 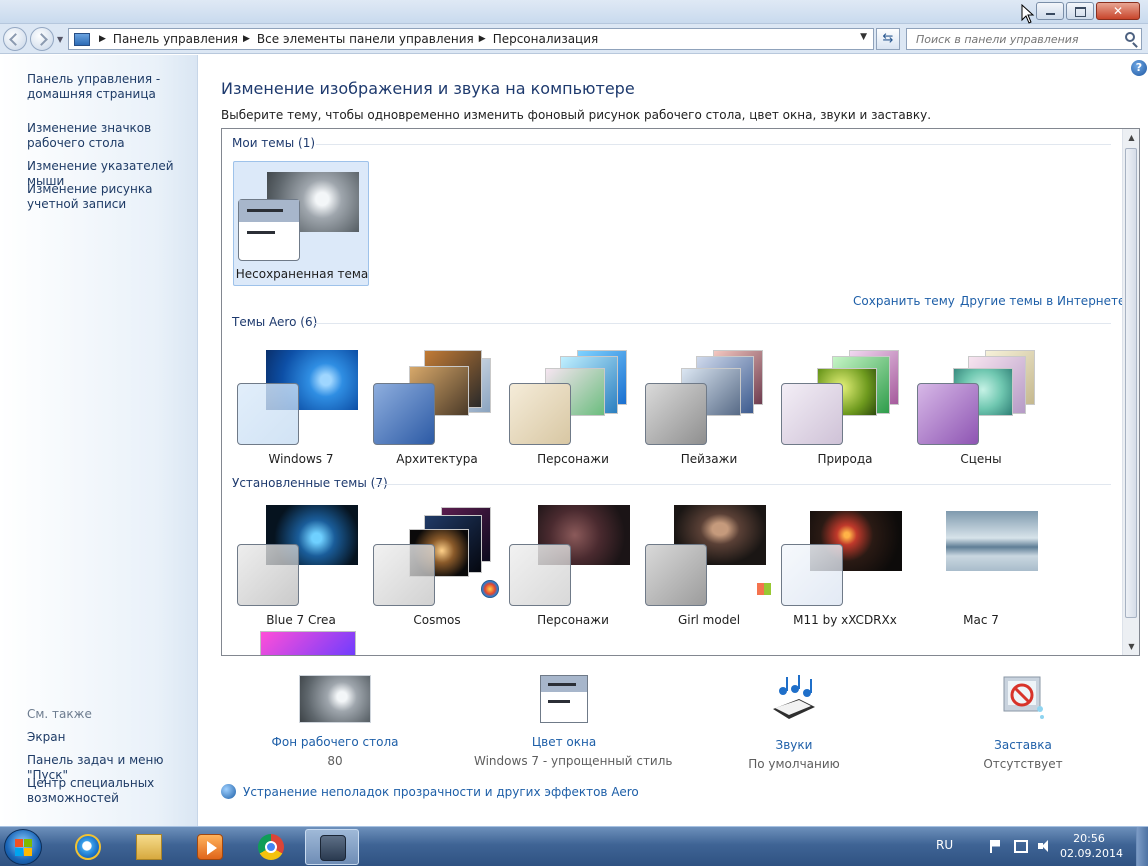 I want to click on theme-thumbnail-partial, so click(x=308, y=643).